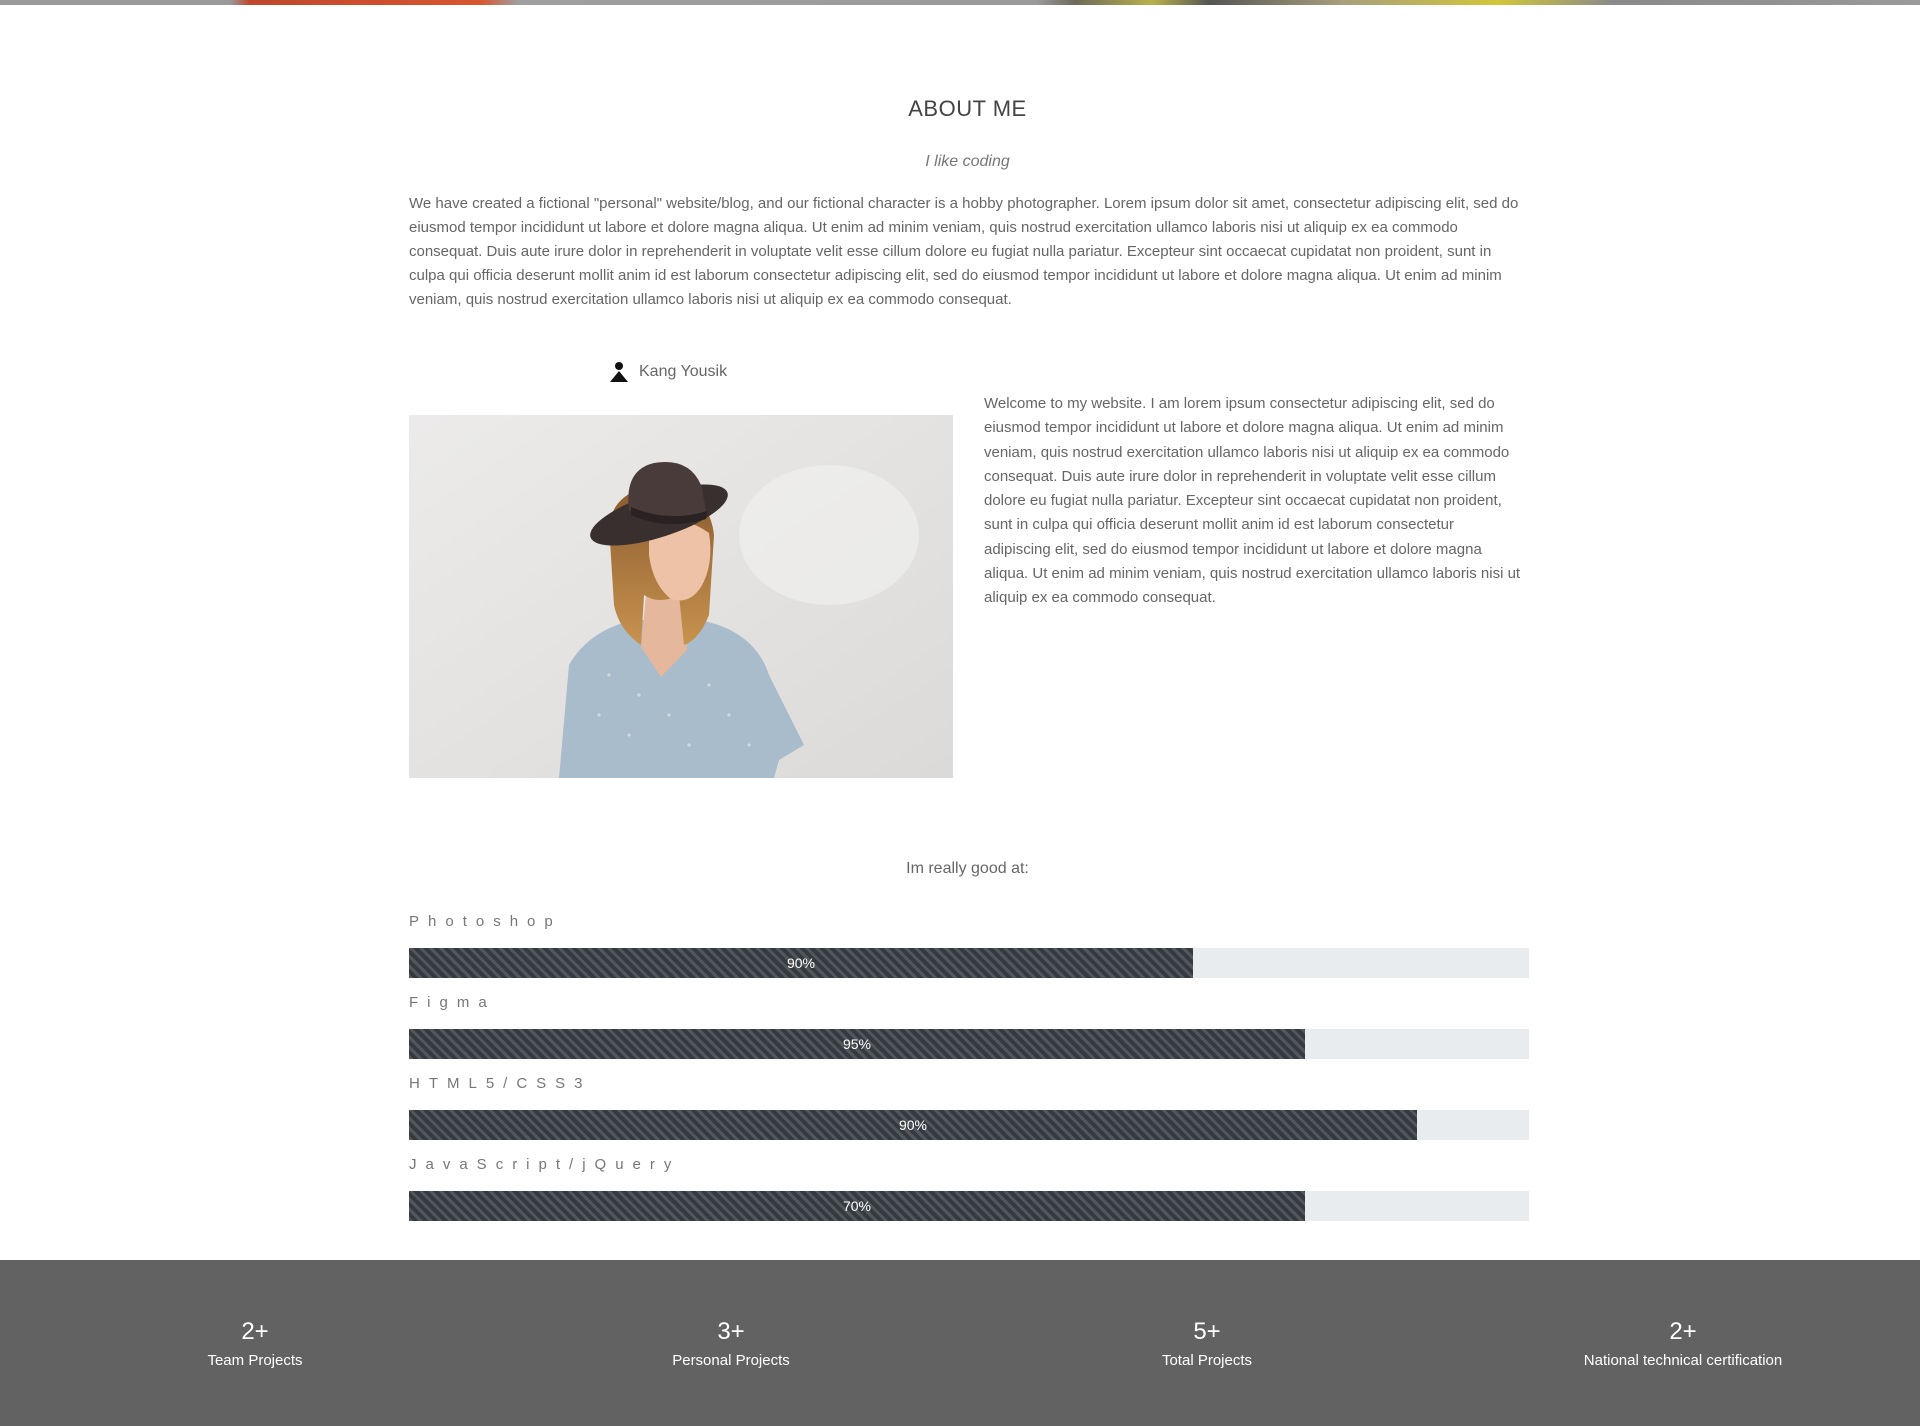 This screenshot has width=1920, height=1426. Describe the element at coordinates (683, 371) in the screenshot. I see `author-name: Kang Yousik` at that location.